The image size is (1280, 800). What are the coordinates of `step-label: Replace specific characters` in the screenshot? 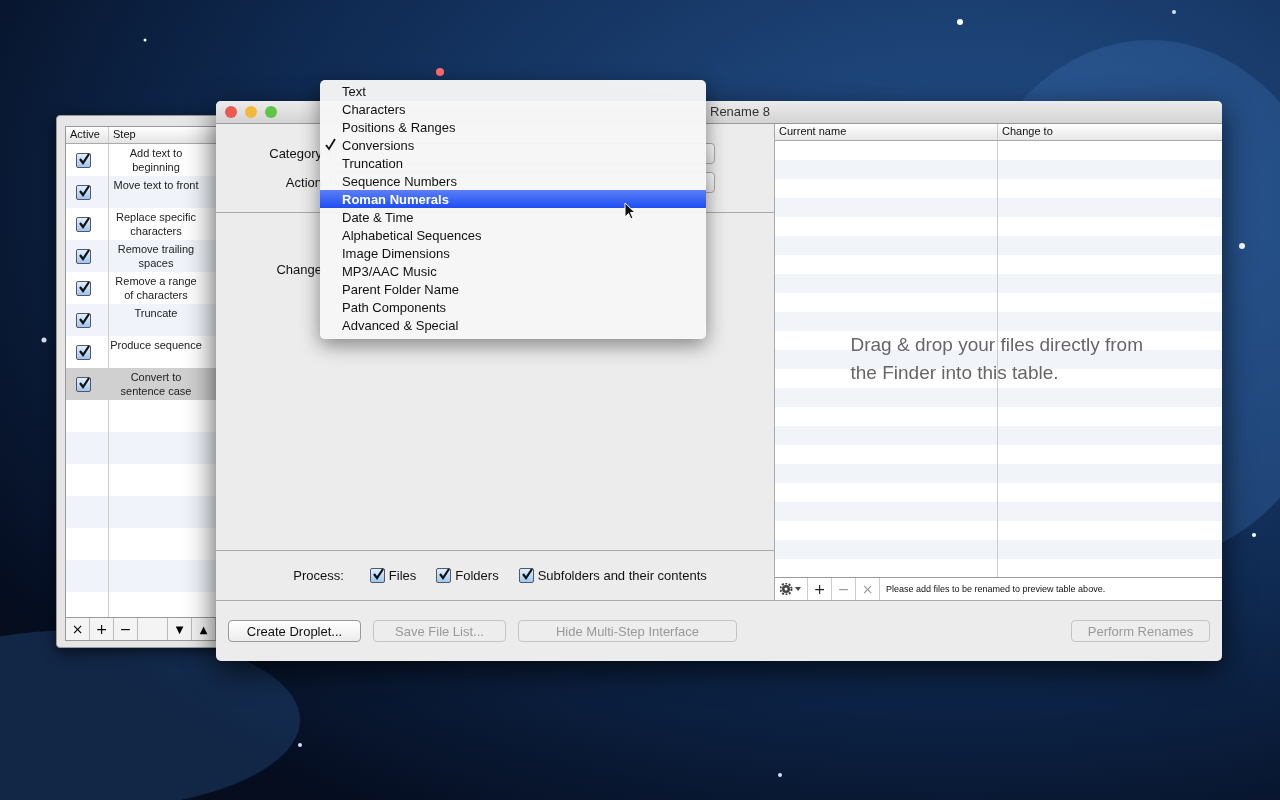 It's located at (156, 224).